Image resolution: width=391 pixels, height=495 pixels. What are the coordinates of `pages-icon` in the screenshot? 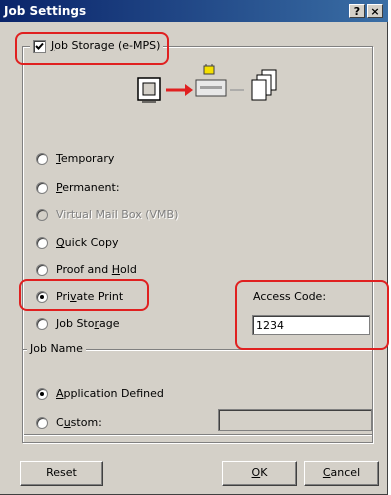 It's located at (264, 85).